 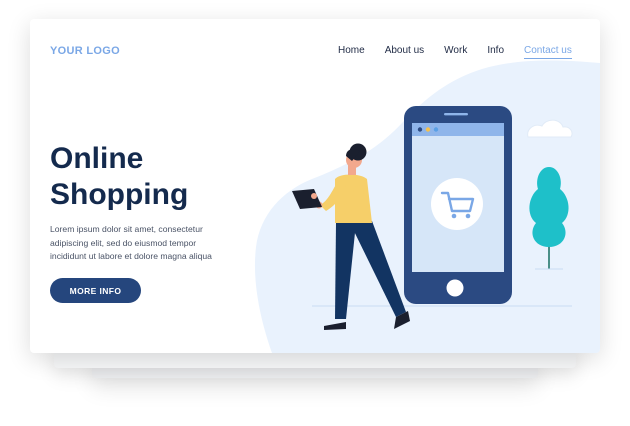 I want to click on phone-illustration, so click(x=458, y=205).